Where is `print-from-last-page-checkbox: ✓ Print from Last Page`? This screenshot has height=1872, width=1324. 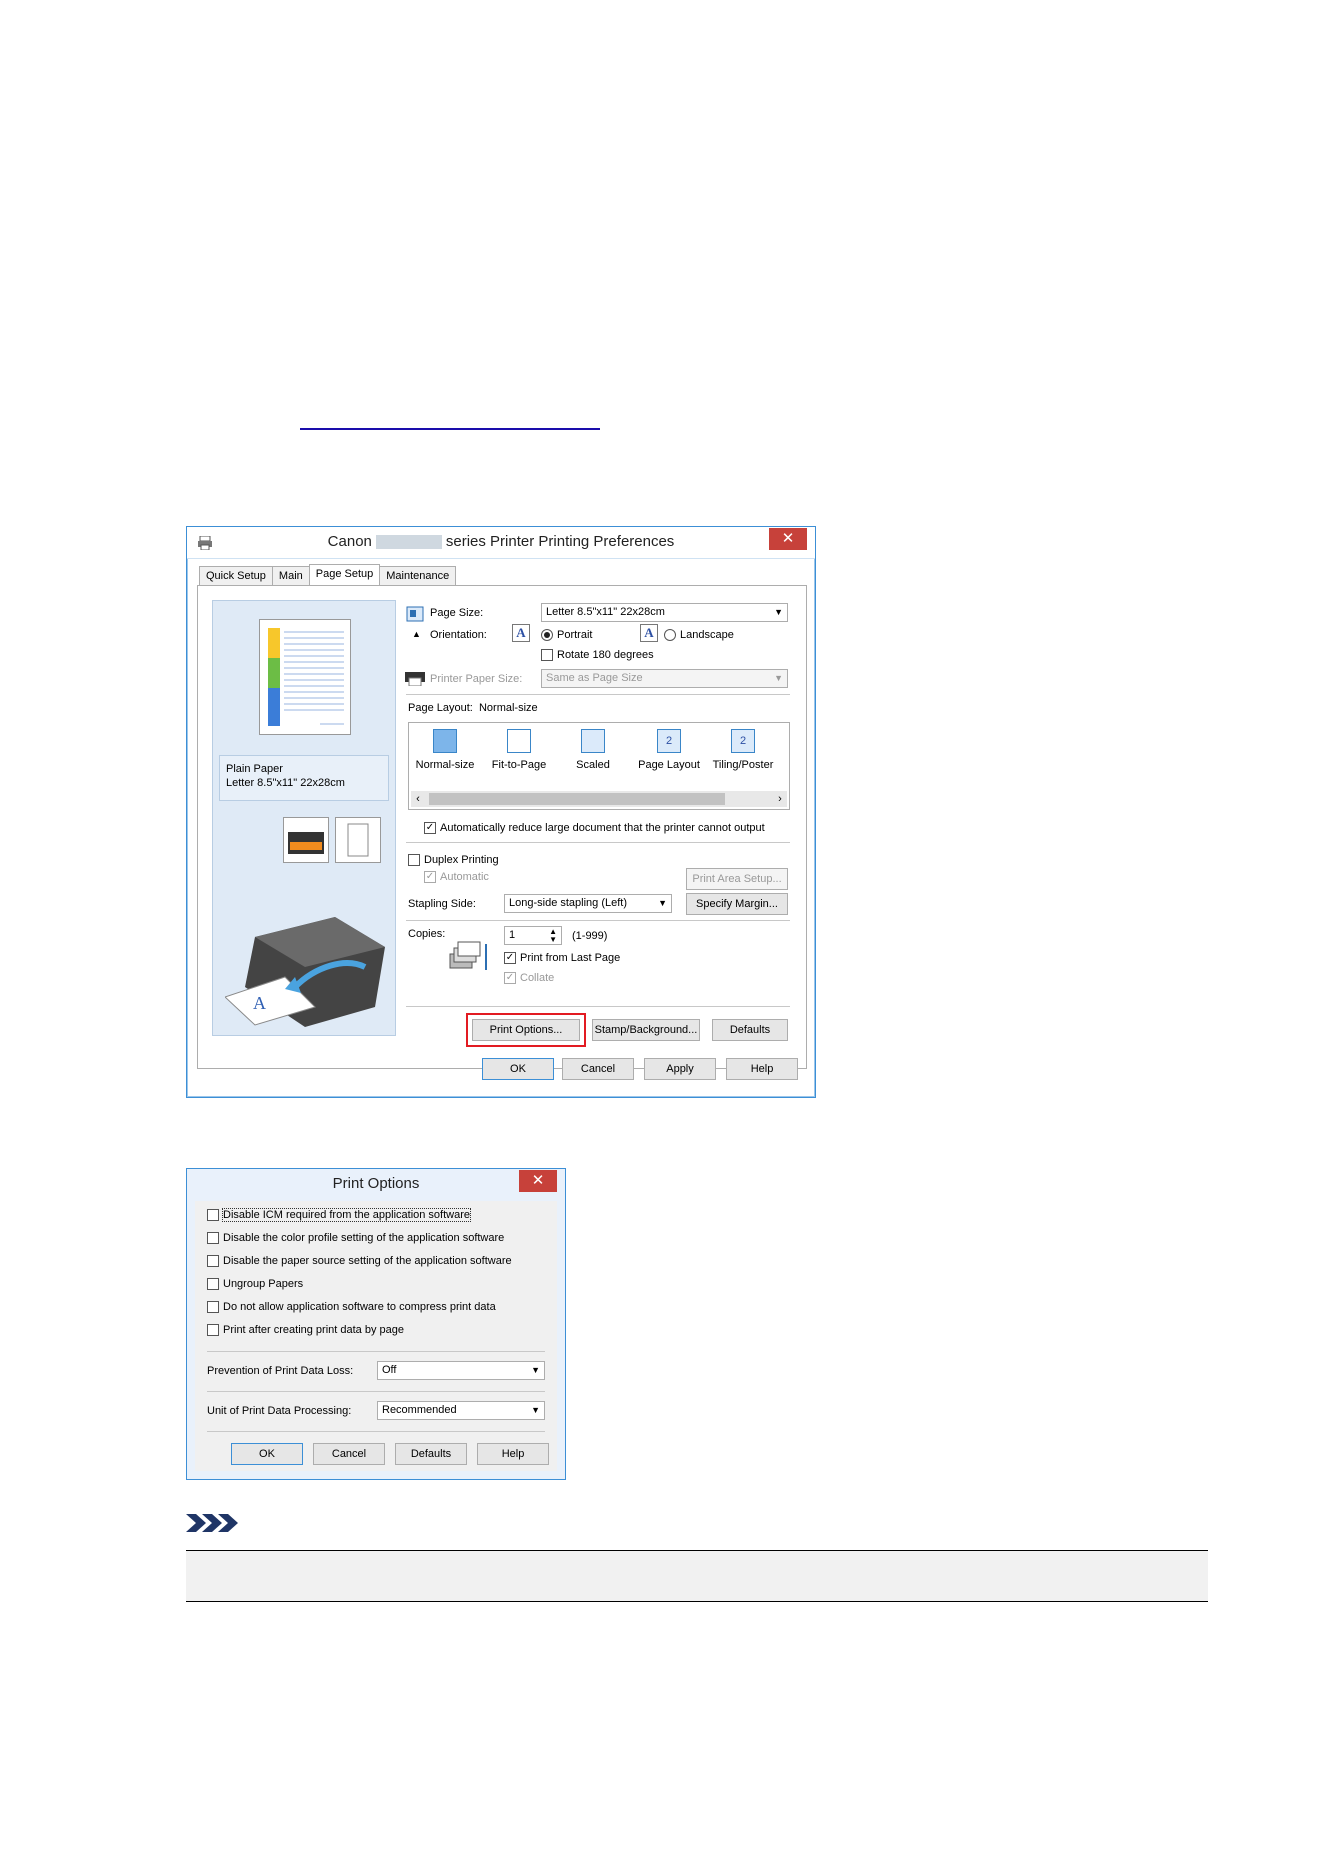
print-from-last-page-checkbox: ✓ Print from Last Page is located at coordinates (562, 958).